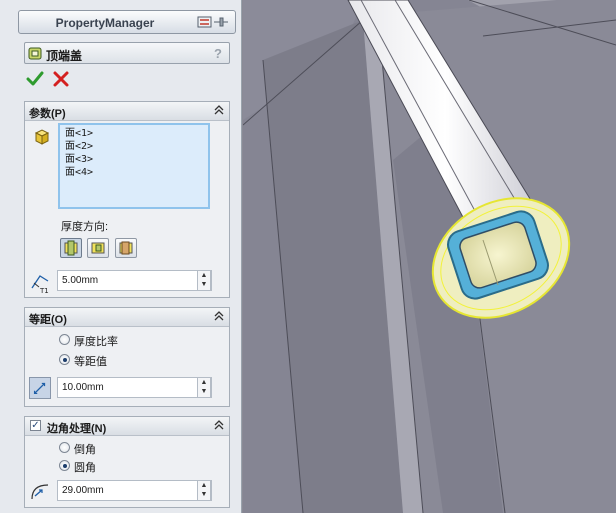  I want to click on pin-icon, so click(213, 22).